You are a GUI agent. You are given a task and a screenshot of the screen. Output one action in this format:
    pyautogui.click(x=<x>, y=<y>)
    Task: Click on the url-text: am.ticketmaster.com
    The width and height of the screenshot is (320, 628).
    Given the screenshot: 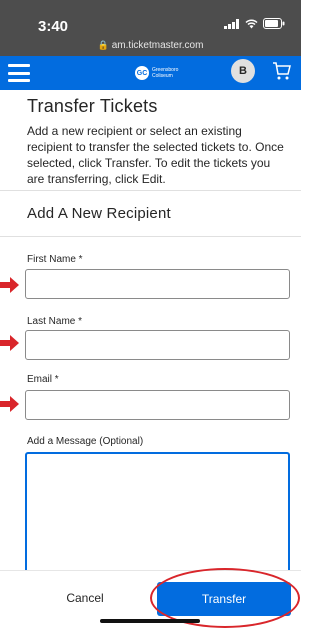 What is the action you would take?
    pyautogui.click(x=157, y=45)
    